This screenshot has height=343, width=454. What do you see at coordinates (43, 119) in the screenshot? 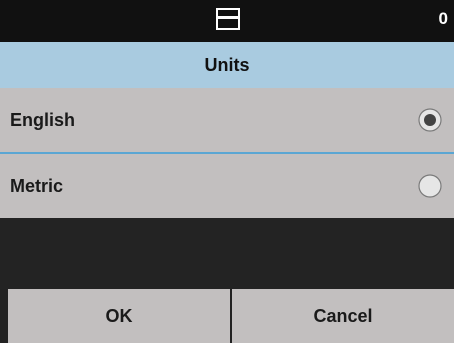
I see `option-english-label: English` at bounding box center [43, 119].